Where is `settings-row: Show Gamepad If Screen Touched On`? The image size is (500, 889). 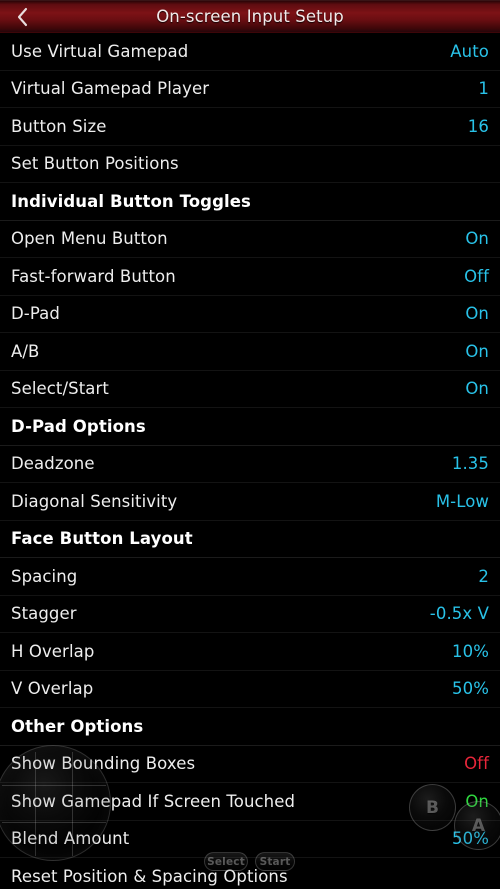
settings-row: Show Gamepad If Screen Touched On is located at coordinates (250, 802).